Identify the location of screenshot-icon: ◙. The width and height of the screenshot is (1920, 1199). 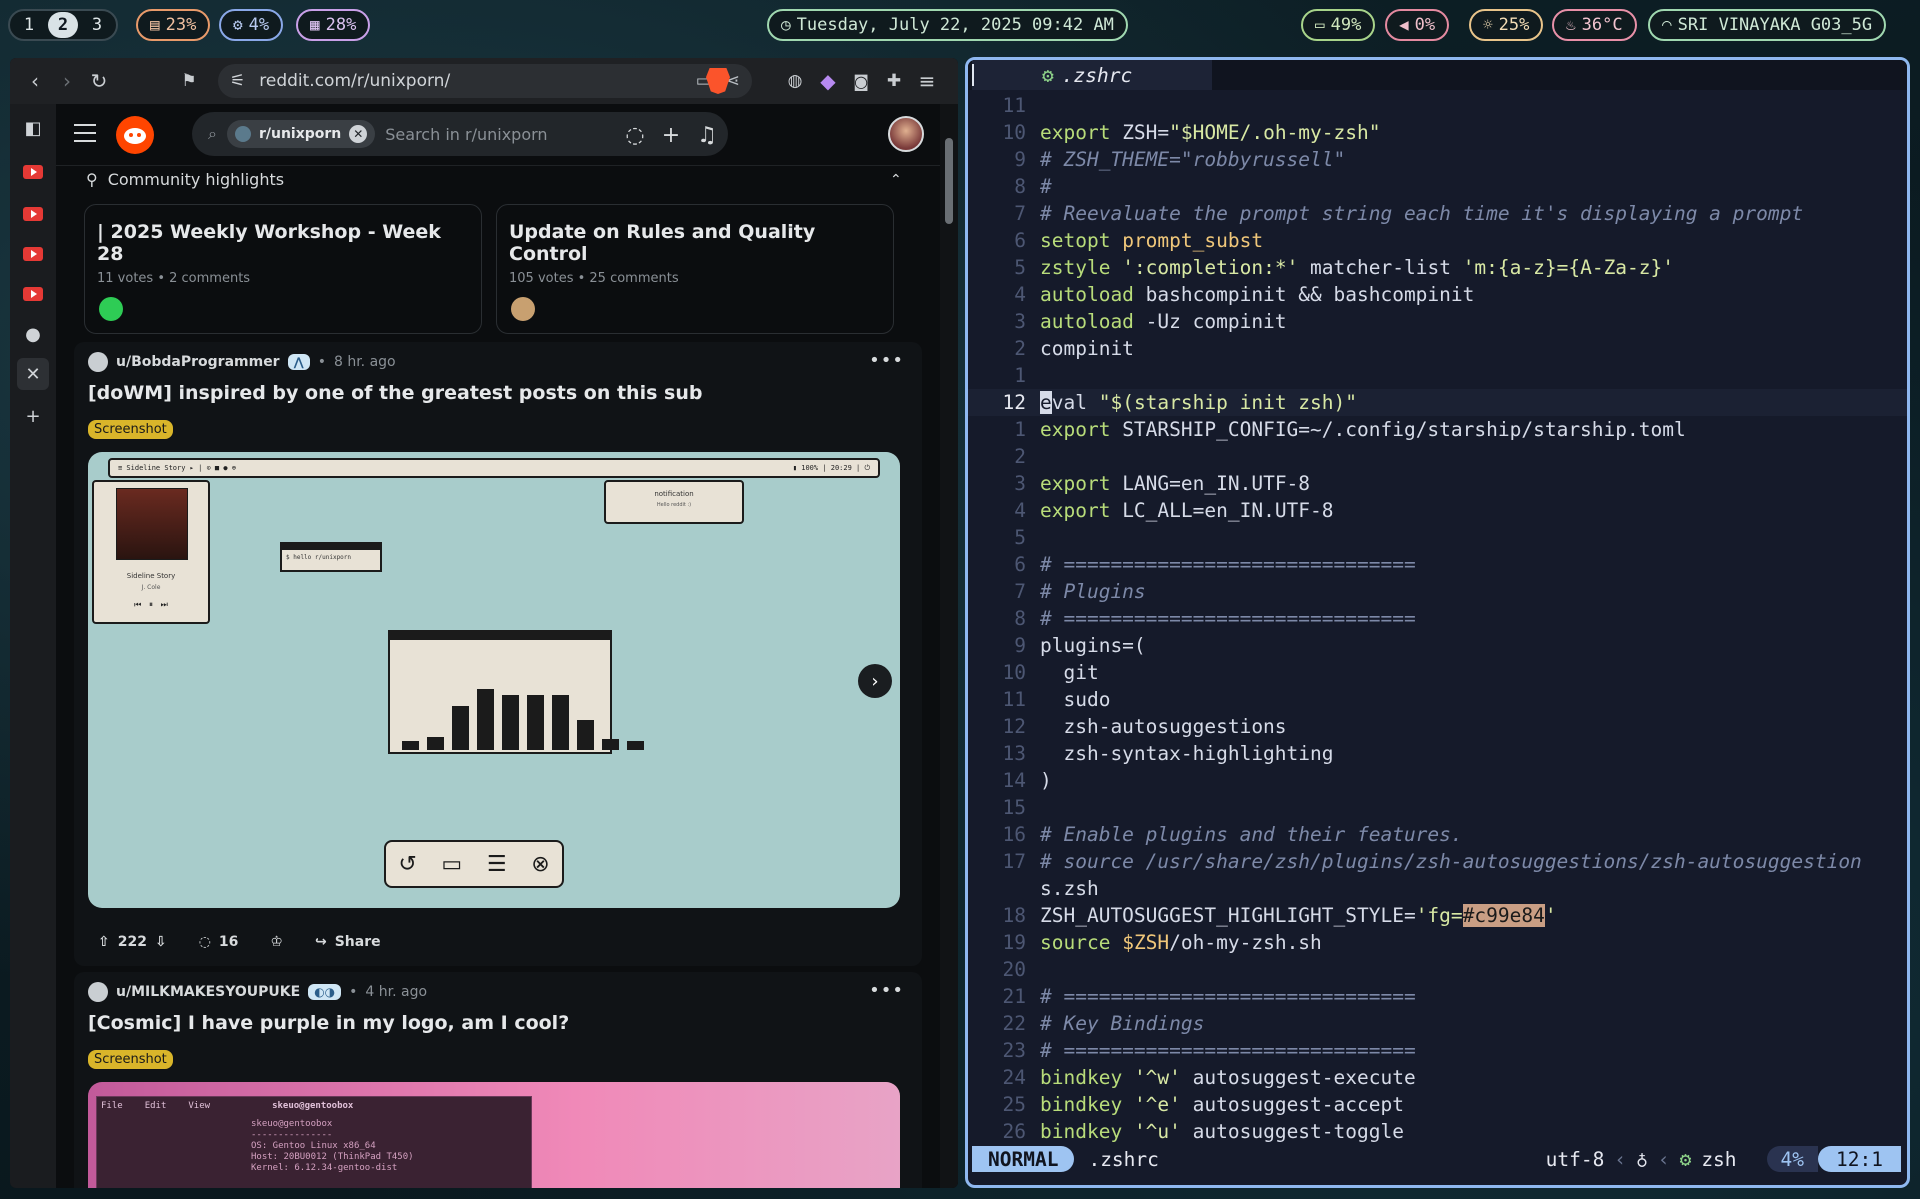
(861, 81).